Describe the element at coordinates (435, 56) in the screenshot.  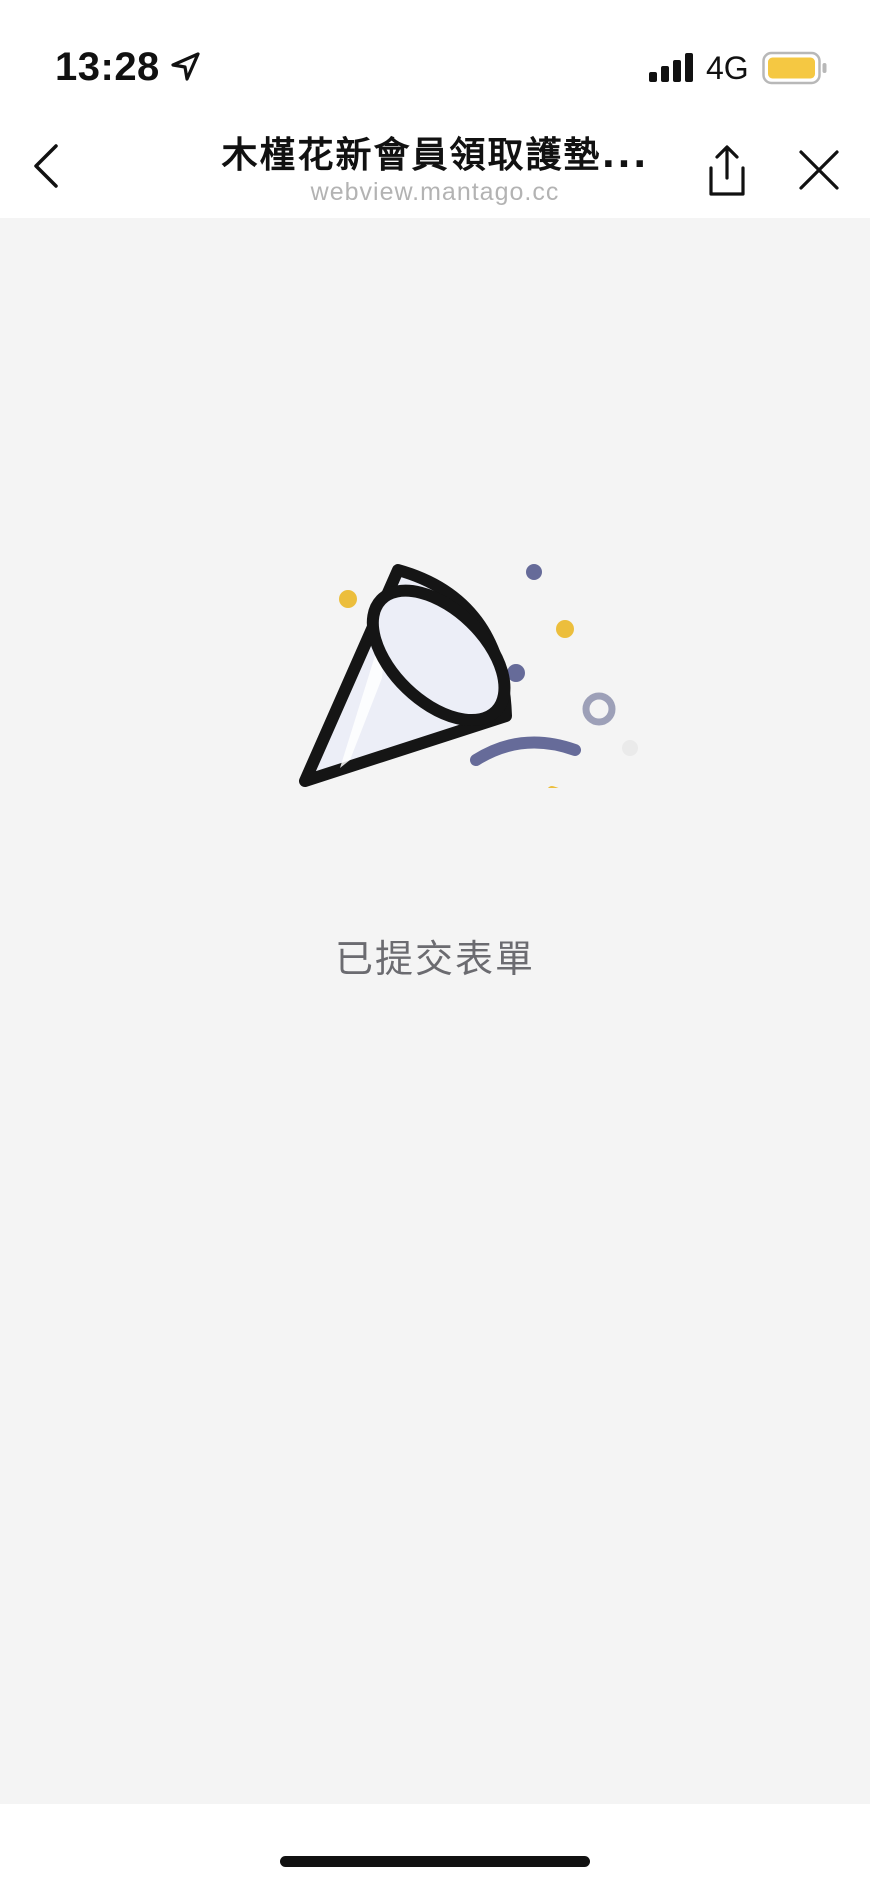
I see `status-bar: 13:28 4G` at that location.